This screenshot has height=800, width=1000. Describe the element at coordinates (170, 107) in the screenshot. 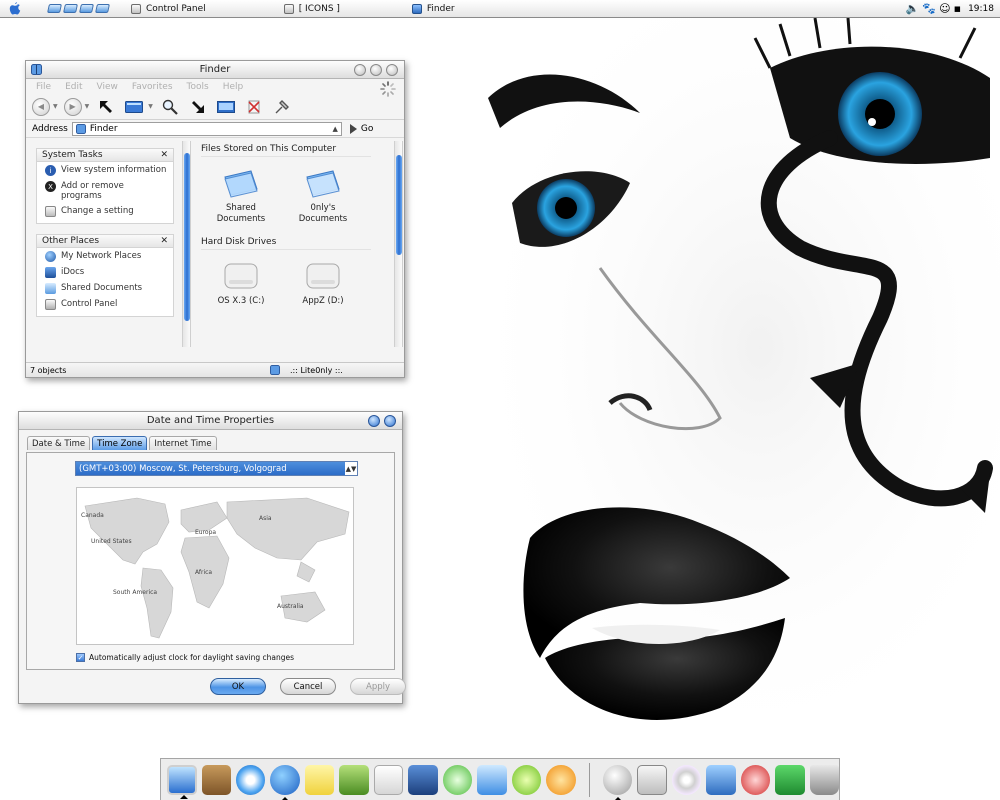

I see `search-icon` at that location.